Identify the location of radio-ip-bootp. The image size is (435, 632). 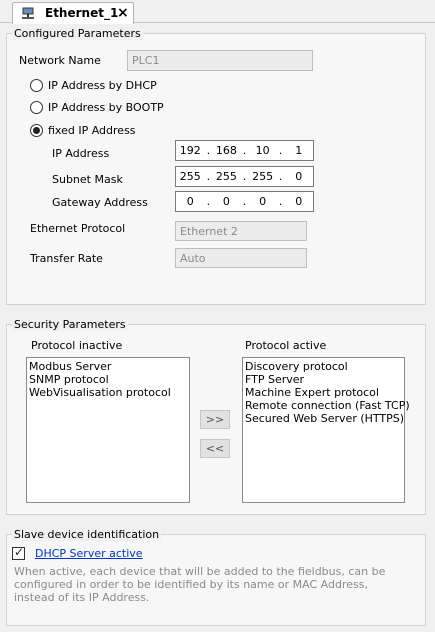
(36, 107).